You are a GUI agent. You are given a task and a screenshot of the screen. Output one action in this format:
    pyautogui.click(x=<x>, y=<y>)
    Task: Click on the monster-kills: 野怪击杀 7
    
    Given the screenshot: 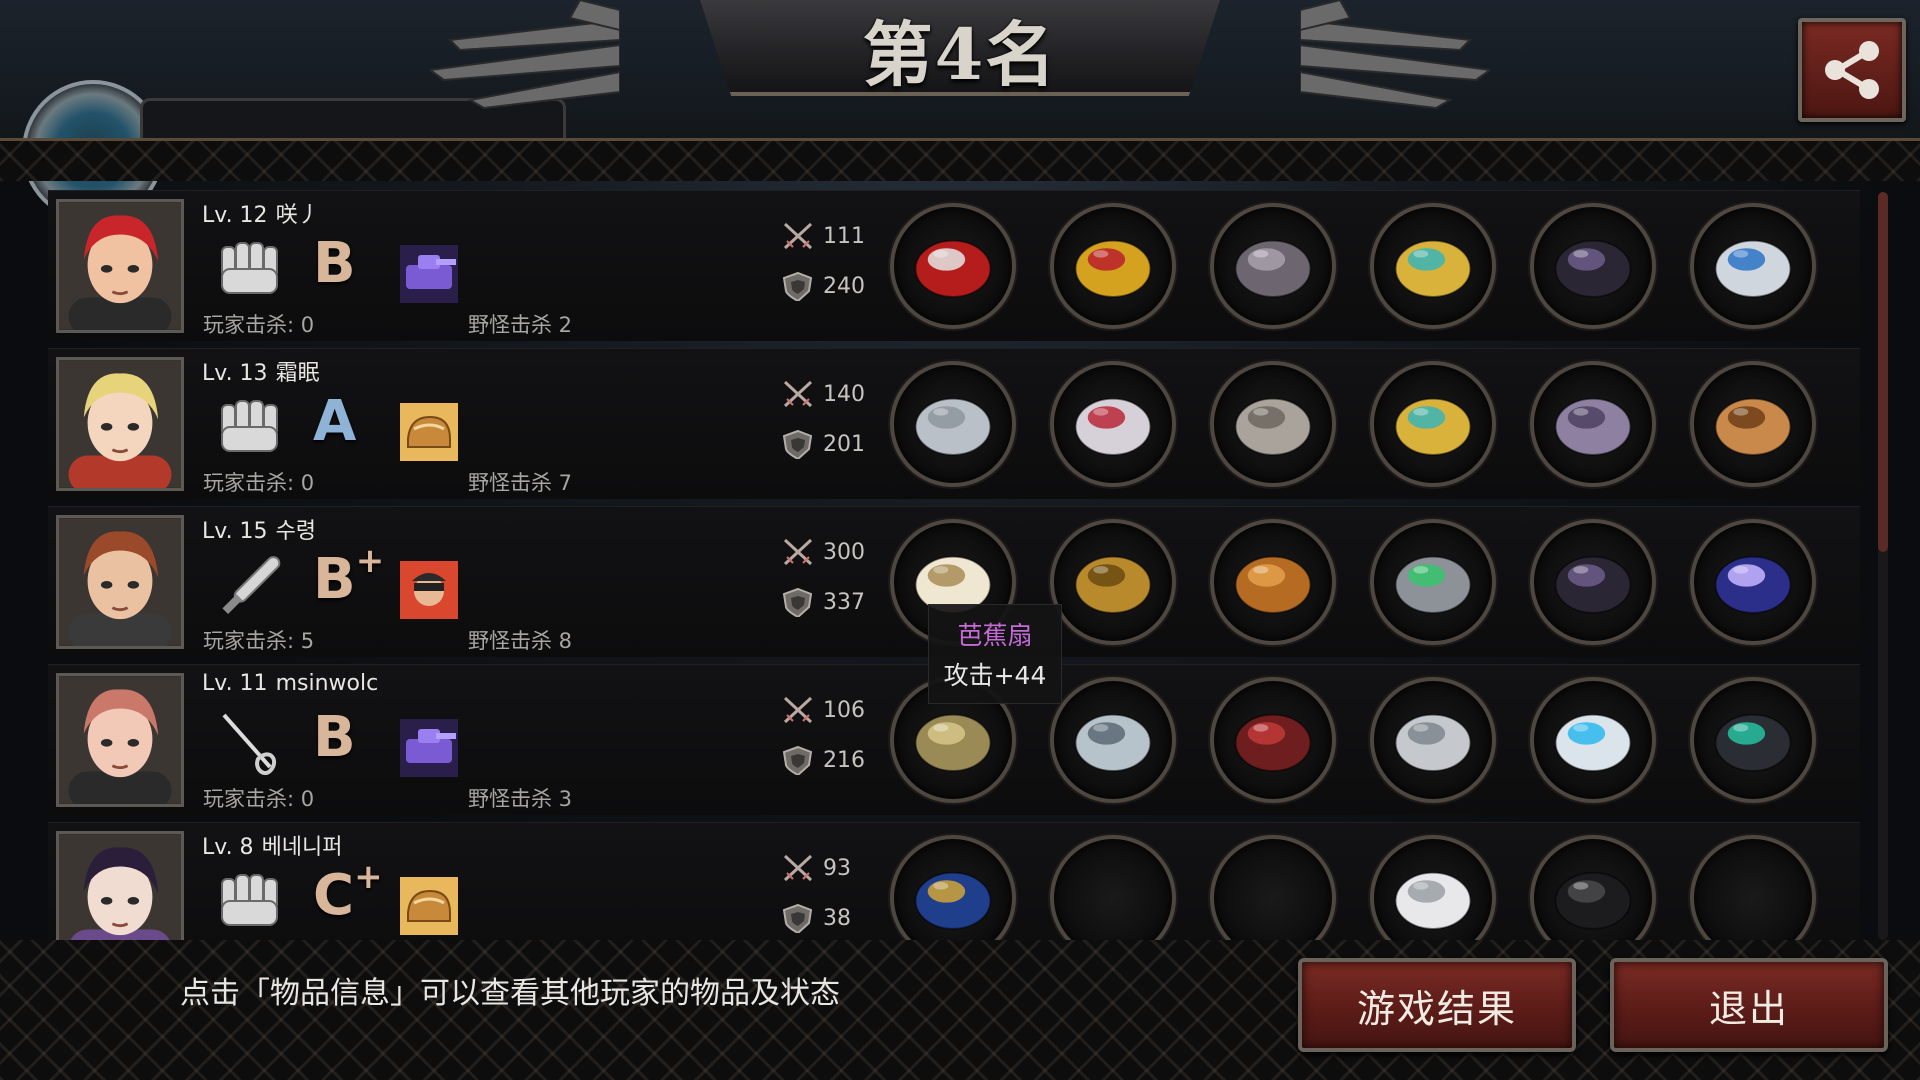 What is the action you would take?
    pyautogui.click(x=520, y=483)
    